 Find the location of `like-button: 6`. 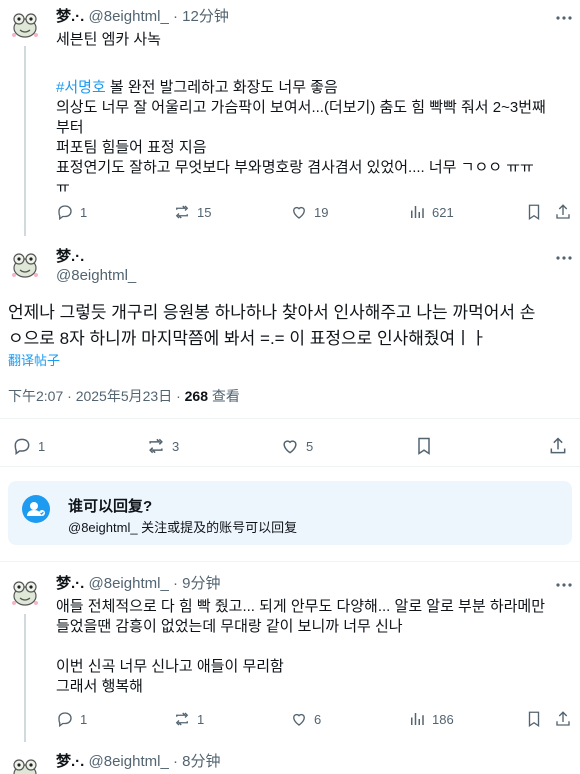

like-button: 6 is located at coordinates (305, 719).